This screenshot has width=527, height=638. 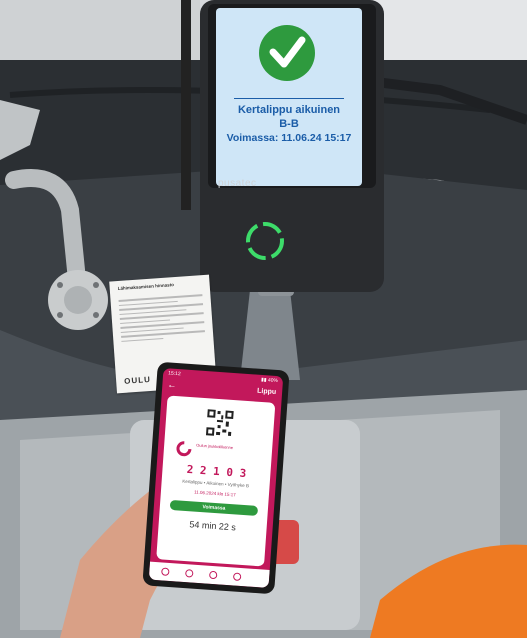 What do you see at coordinates (287, 53) in the screenshot?
I see `check-icon` at bounding box center [287, 53].